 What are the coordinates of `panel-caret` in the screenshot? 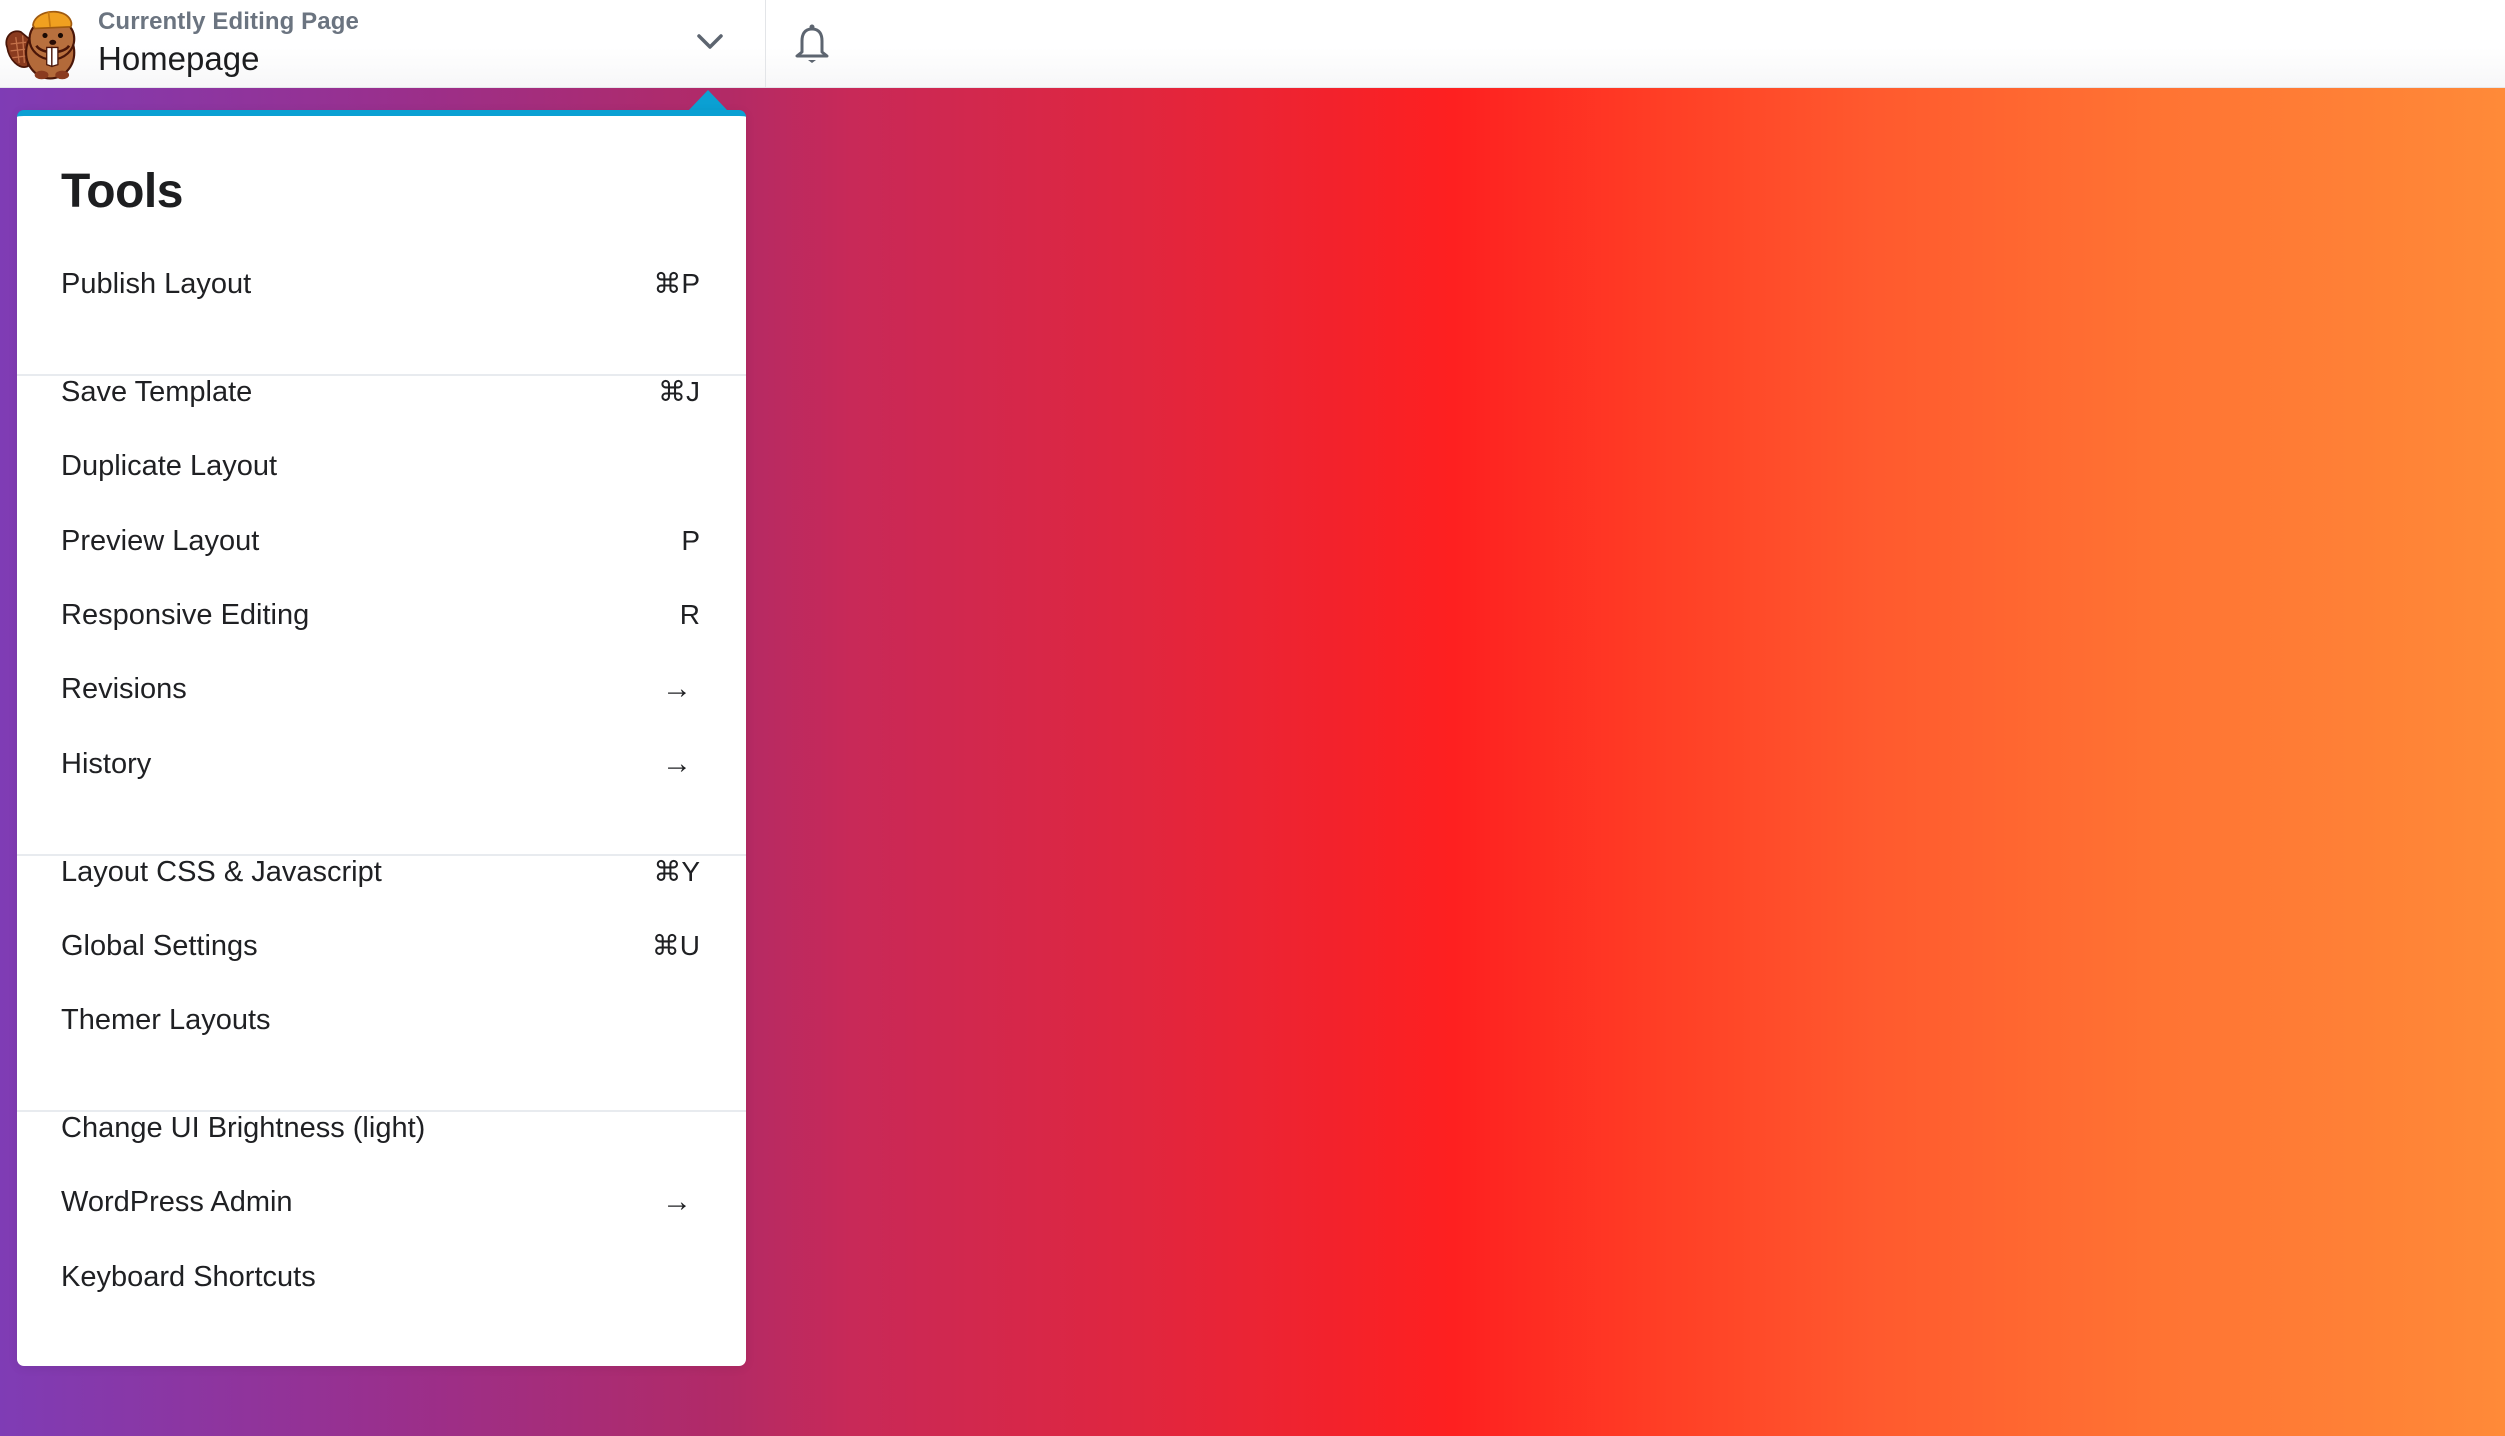 It's located at (708, 100).